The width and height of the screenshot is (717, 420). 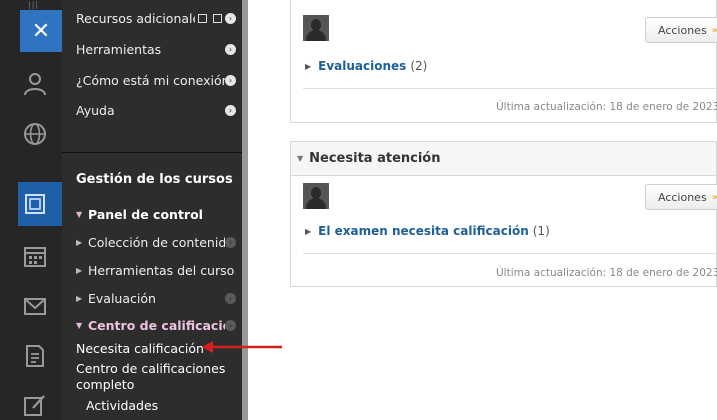 What do you see at coordinates (375, 158) in the screenshot?
I see `module-title: Necesita atención` at bounding box center [375, 158].